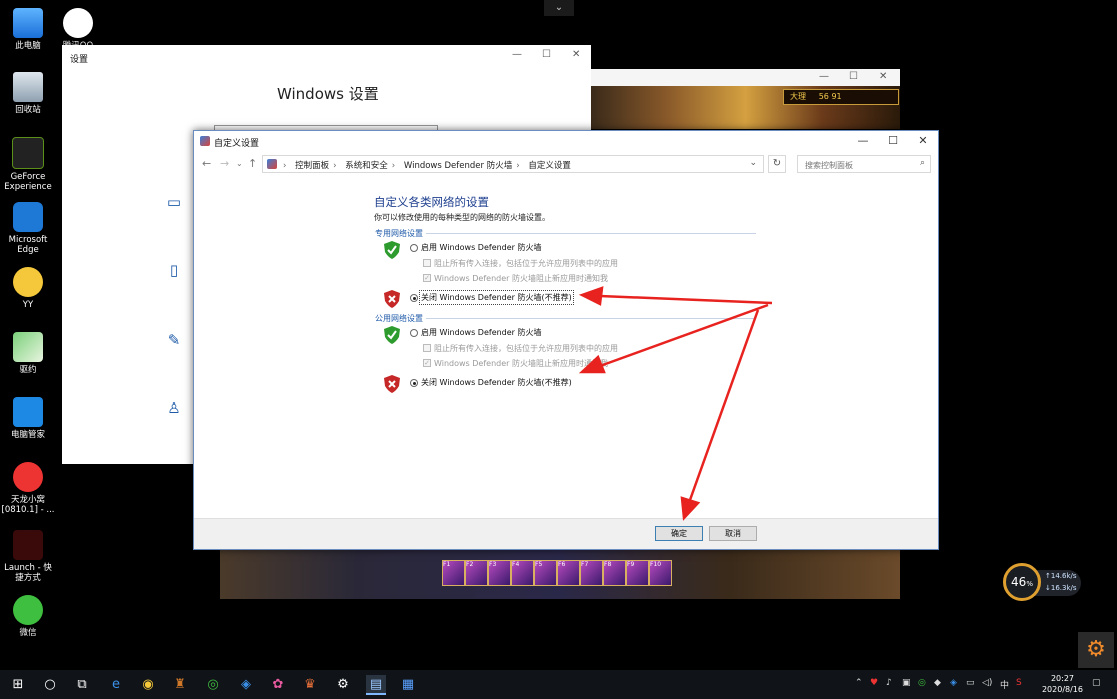 This screenshot has width=1117, height=699. What do you see at coordinates (82, 685) in the screenshot?
I see `task-view-icon: ⧉` at bounding box center [82, 685].